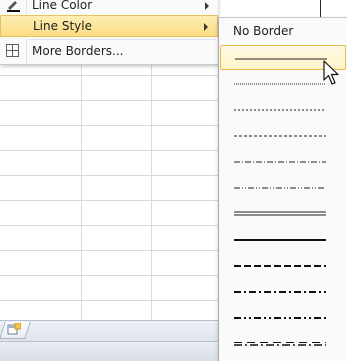 Image resolution: width=347 pixels, height=361 pixels. I want to click on line-style-option-medium-dash-dot, so click(283, 291).